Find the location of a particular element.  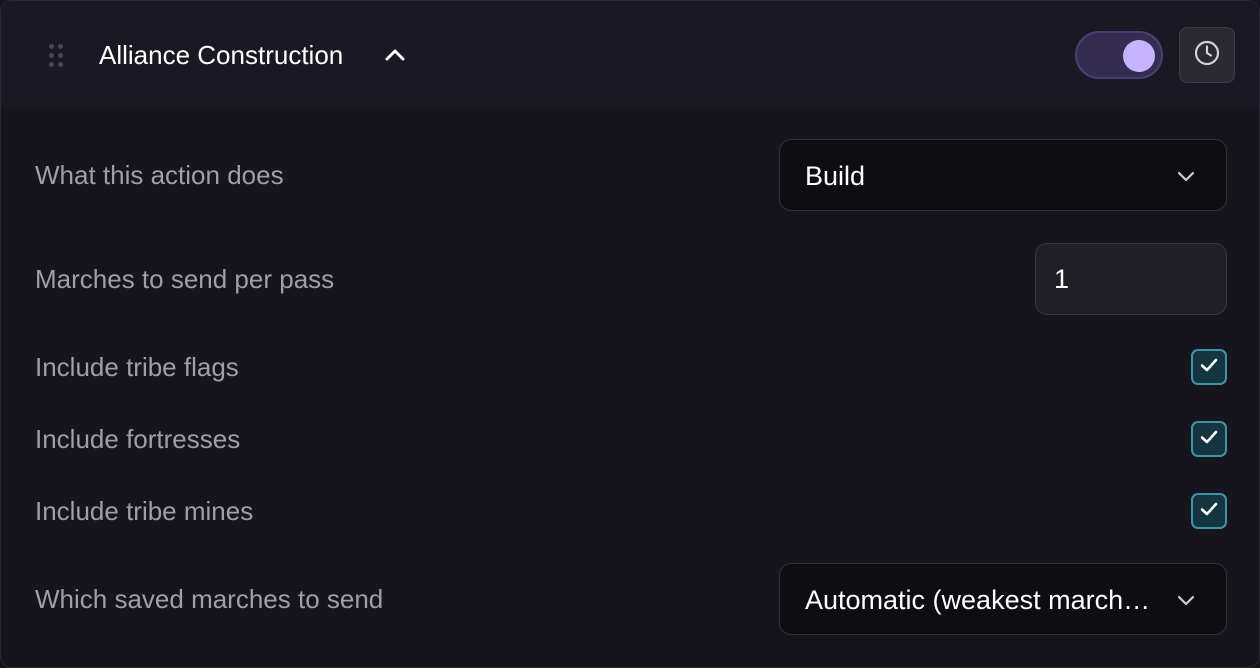

include-tribe-mines-checkbox is located at coordinates (1209, 511).